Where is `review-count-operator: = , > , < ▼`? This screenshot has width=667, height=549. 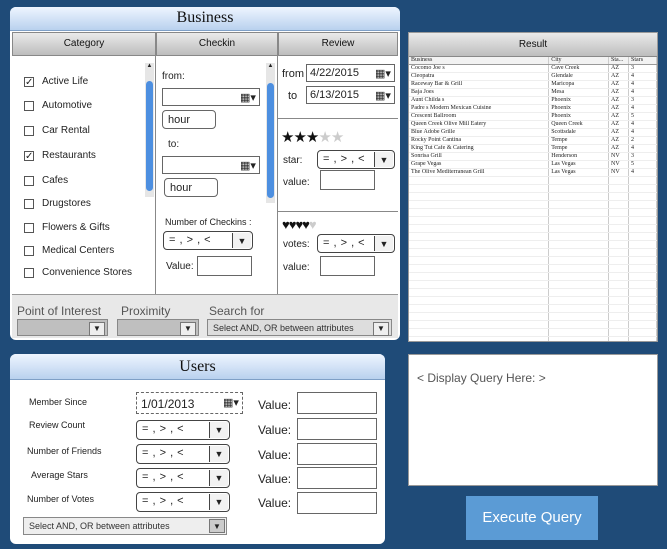 review-count-operator: = , > , < ▼ is located at coordinates (183, 430).